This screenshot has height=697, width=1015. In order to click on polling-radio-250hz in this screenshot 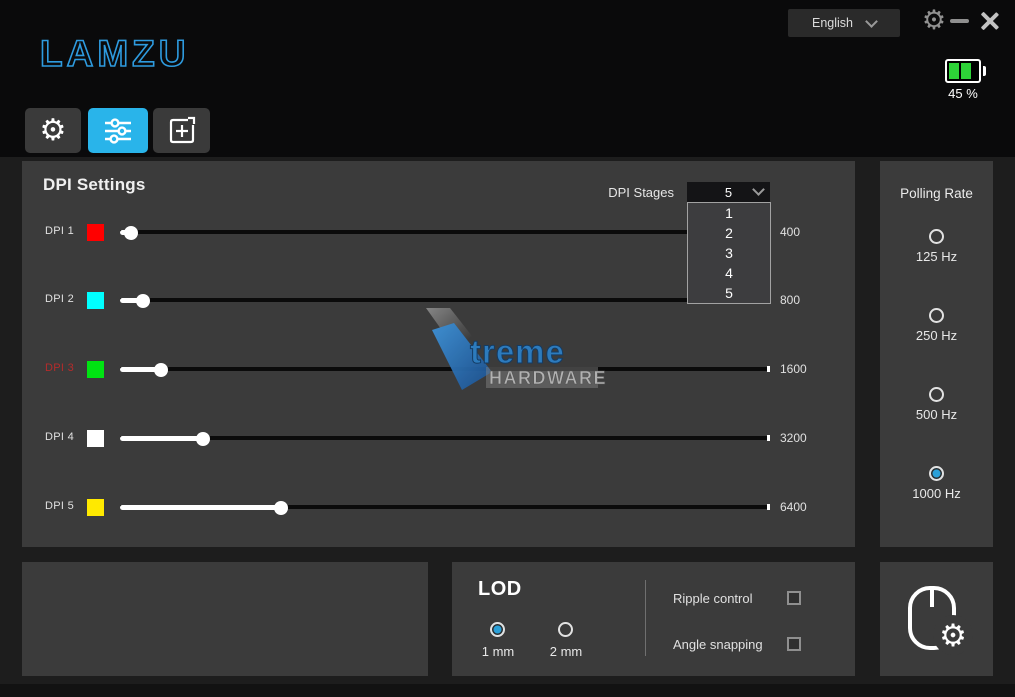, I will do `click(936, 315)`.